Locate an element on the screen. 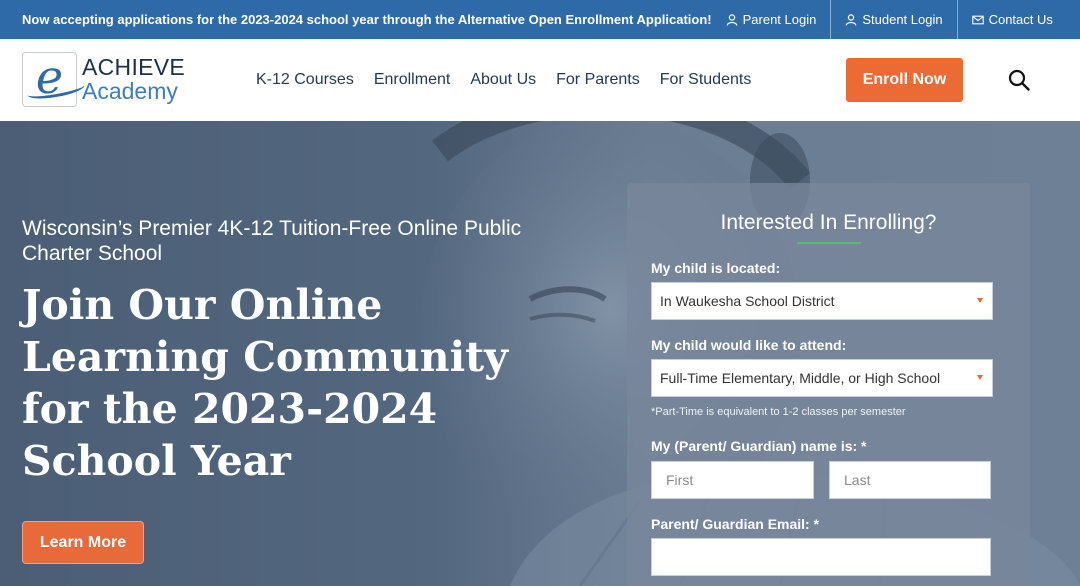  contact-us-label: Contact Us is located at coordinates (1020, 19).